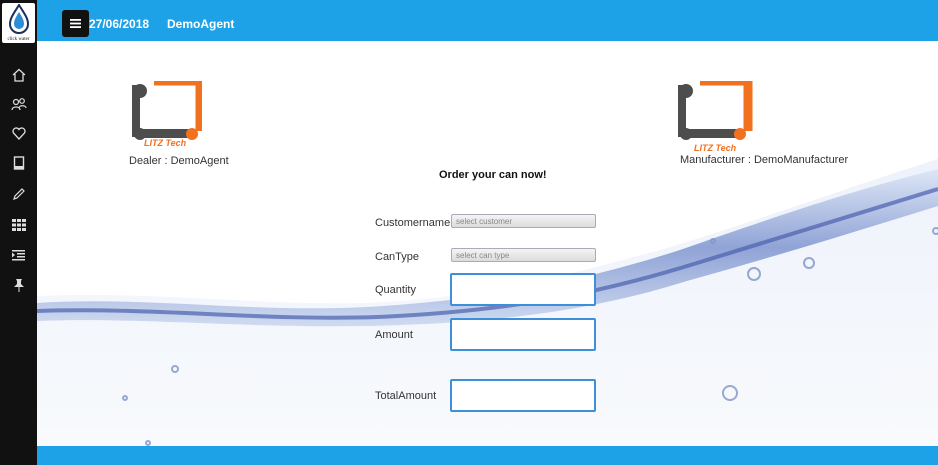  Describe the element at coordinates (523, 395) in the screenshot. I see `total-amount-input` at that location.